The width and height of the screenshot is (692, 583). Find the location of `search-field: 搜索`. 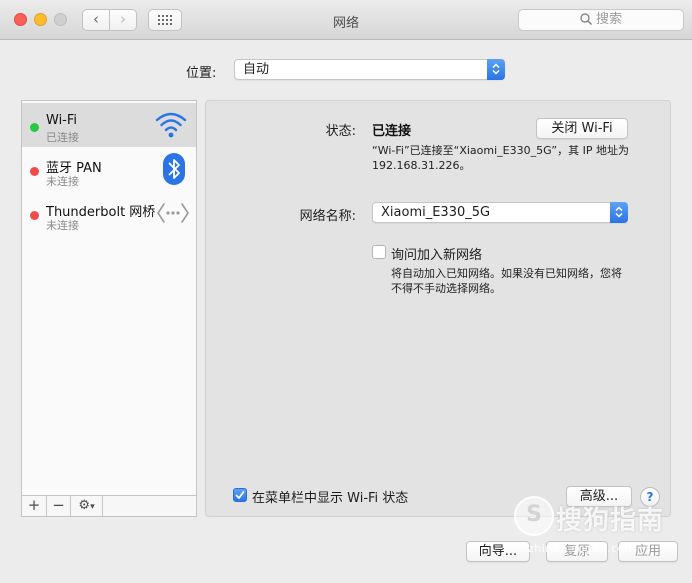

search-field: 搜索 is located at coordinates (601, 20).